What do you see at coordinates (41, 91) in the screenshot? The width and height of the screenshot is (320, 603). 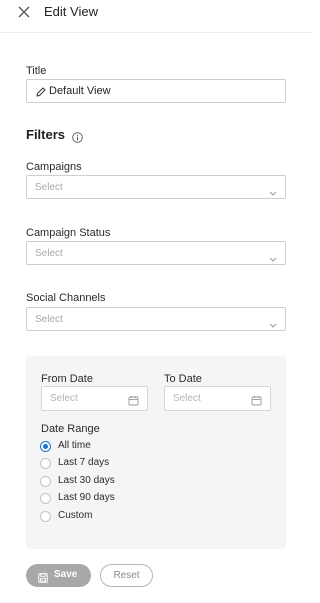 I see `pencil-icon` at bounding box center [41, 91].